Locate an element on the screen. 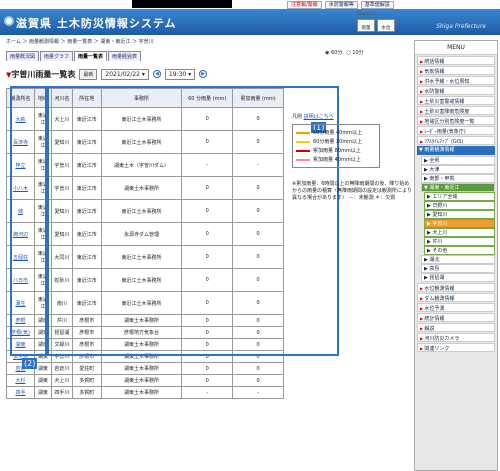  shortcut-rain-button: 雨量 is located at coordinates (366, 25).